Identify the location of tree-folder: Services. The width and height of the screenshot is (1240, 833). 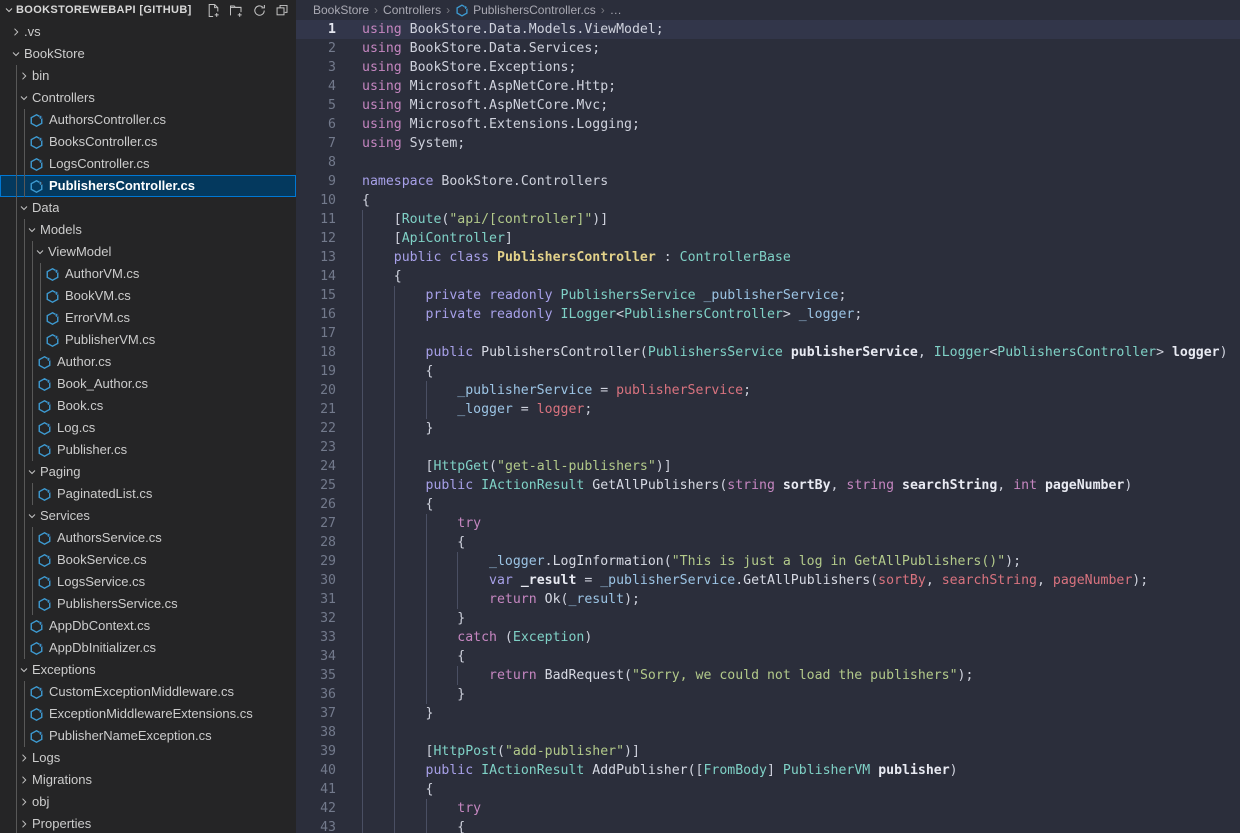
(148, 516).